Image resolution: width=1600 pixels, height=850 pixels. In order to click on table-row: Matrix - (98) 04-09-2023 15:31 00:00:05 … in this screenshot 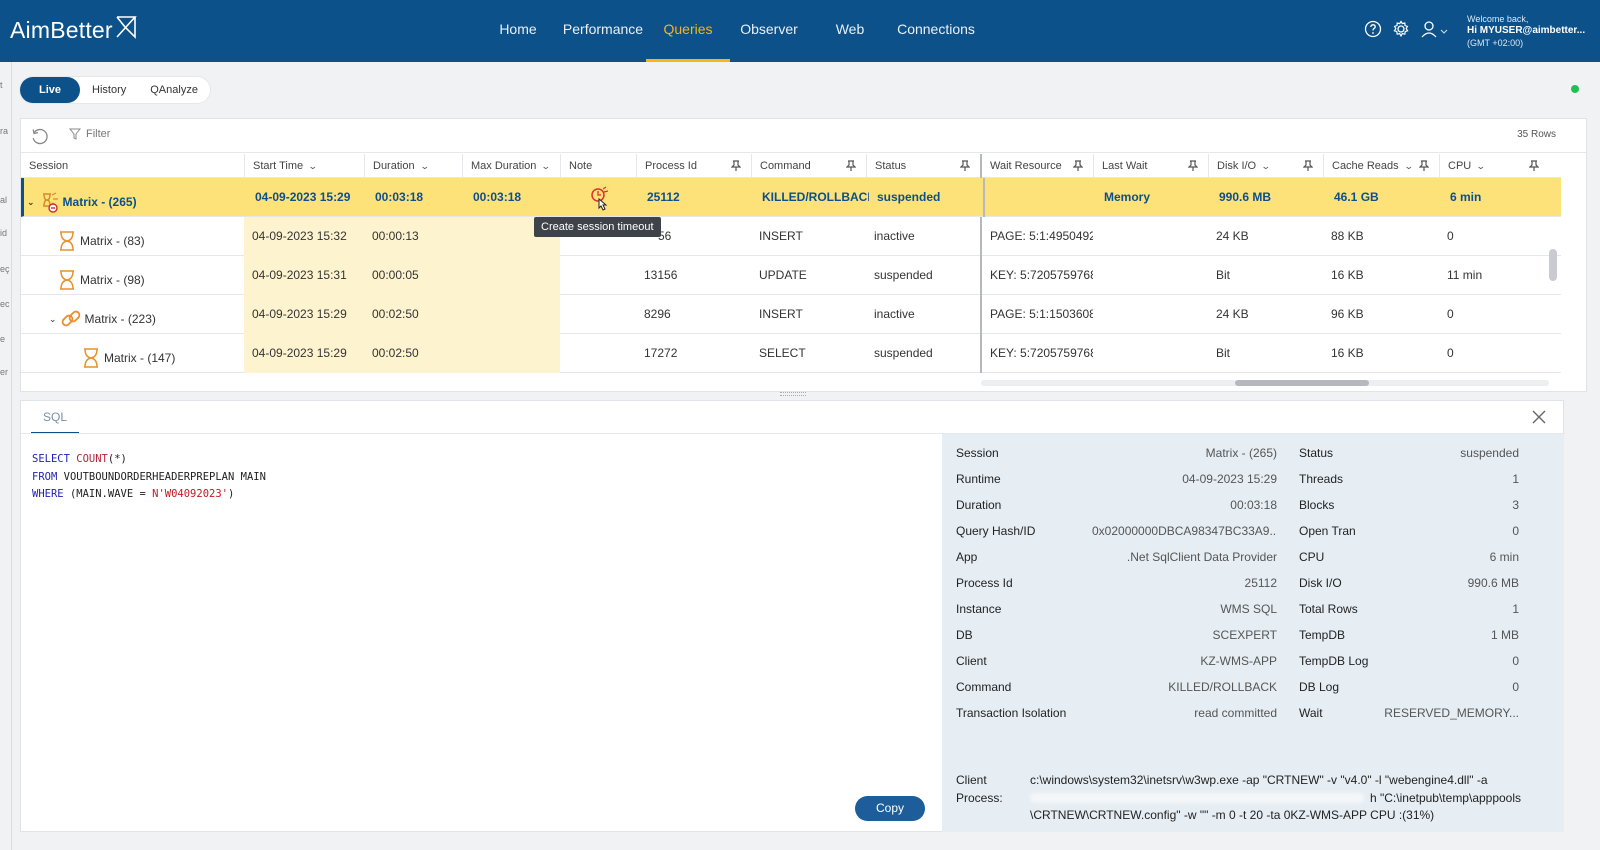, I will do `click(791, 275)`.